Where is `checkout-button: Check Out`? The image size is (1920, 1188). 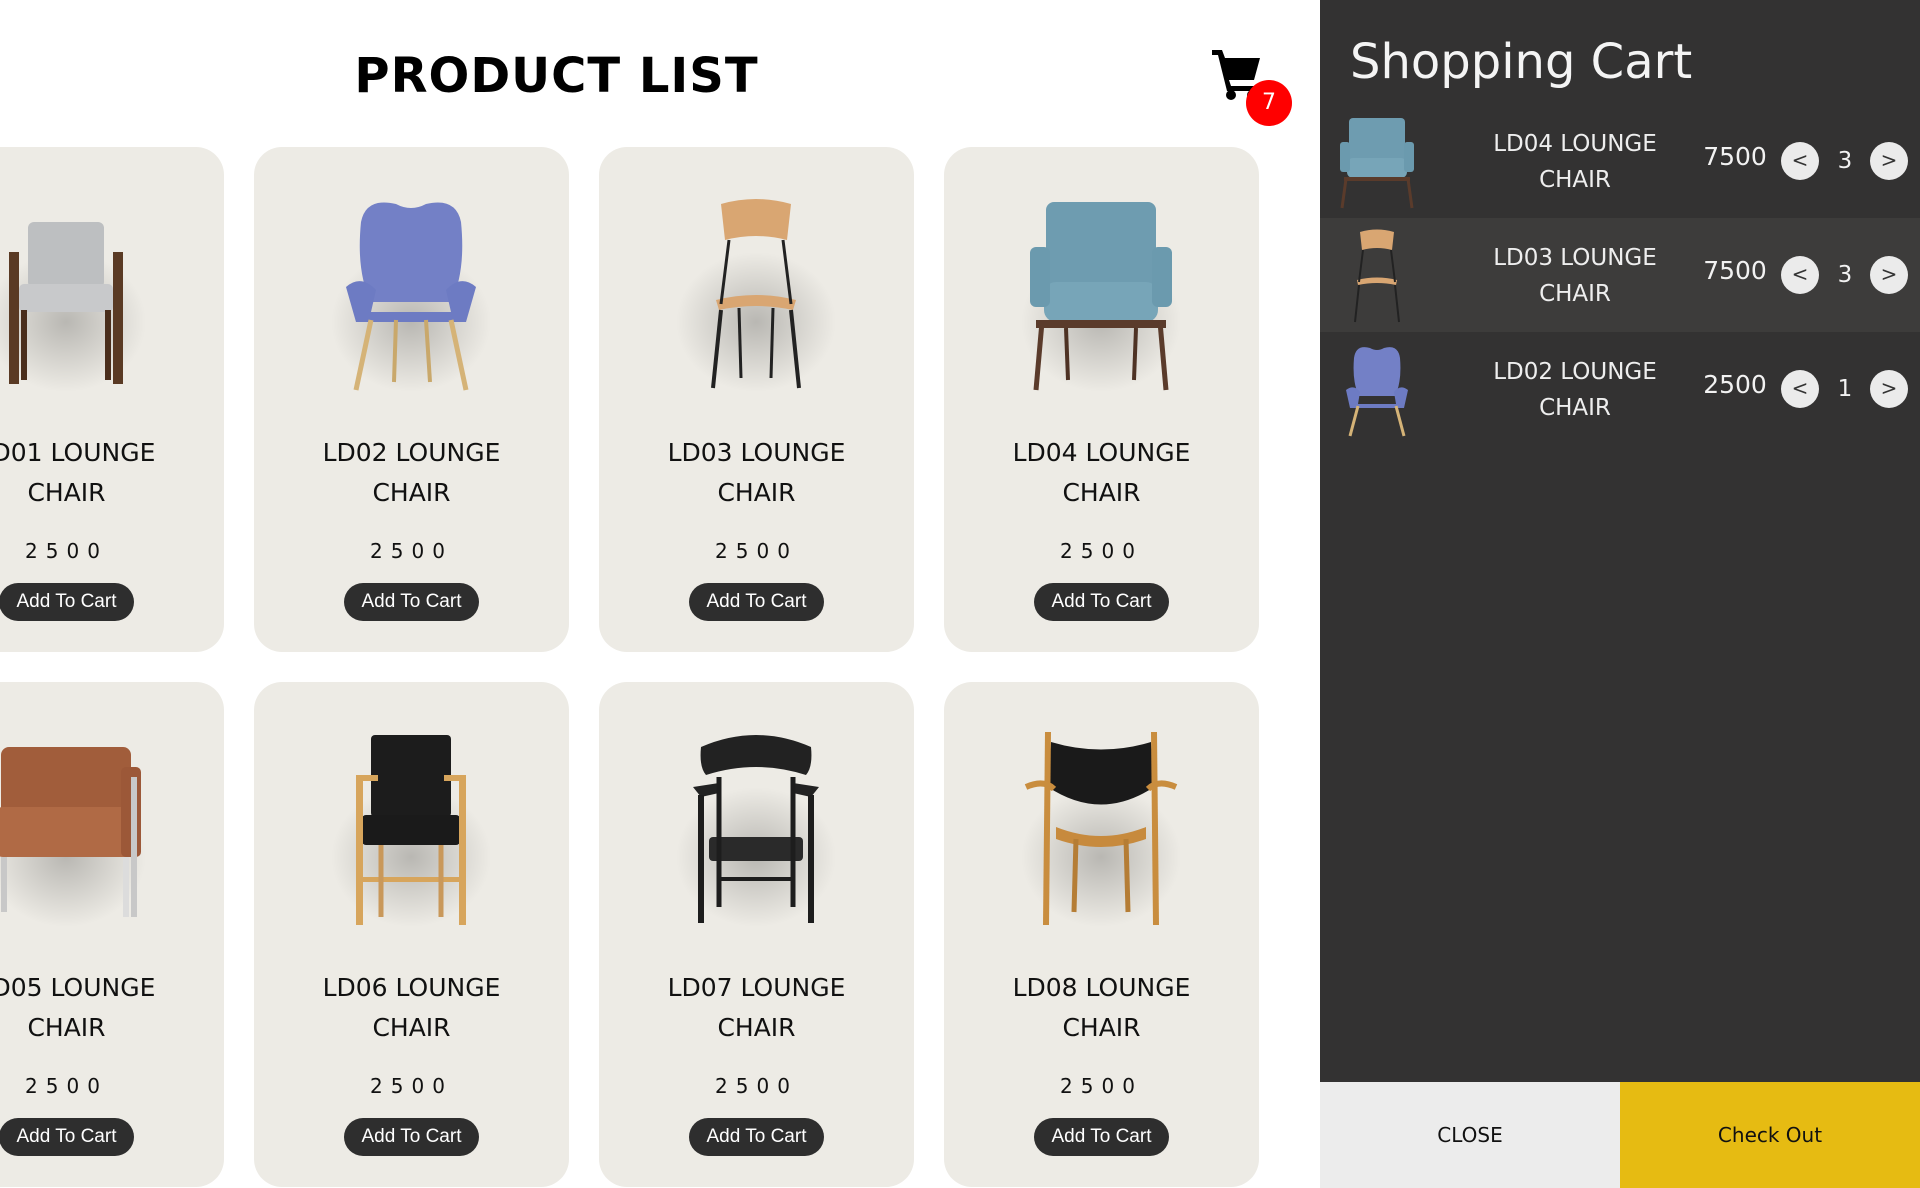 checkout-button: Check Out is located at coordinates (1770, 1135).